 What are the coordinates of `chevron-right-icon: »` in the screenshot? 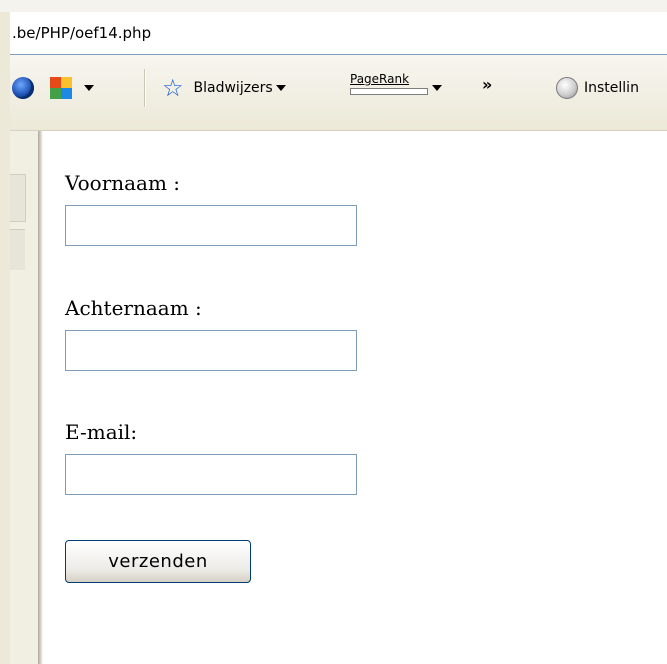 It's located at (487, 84).